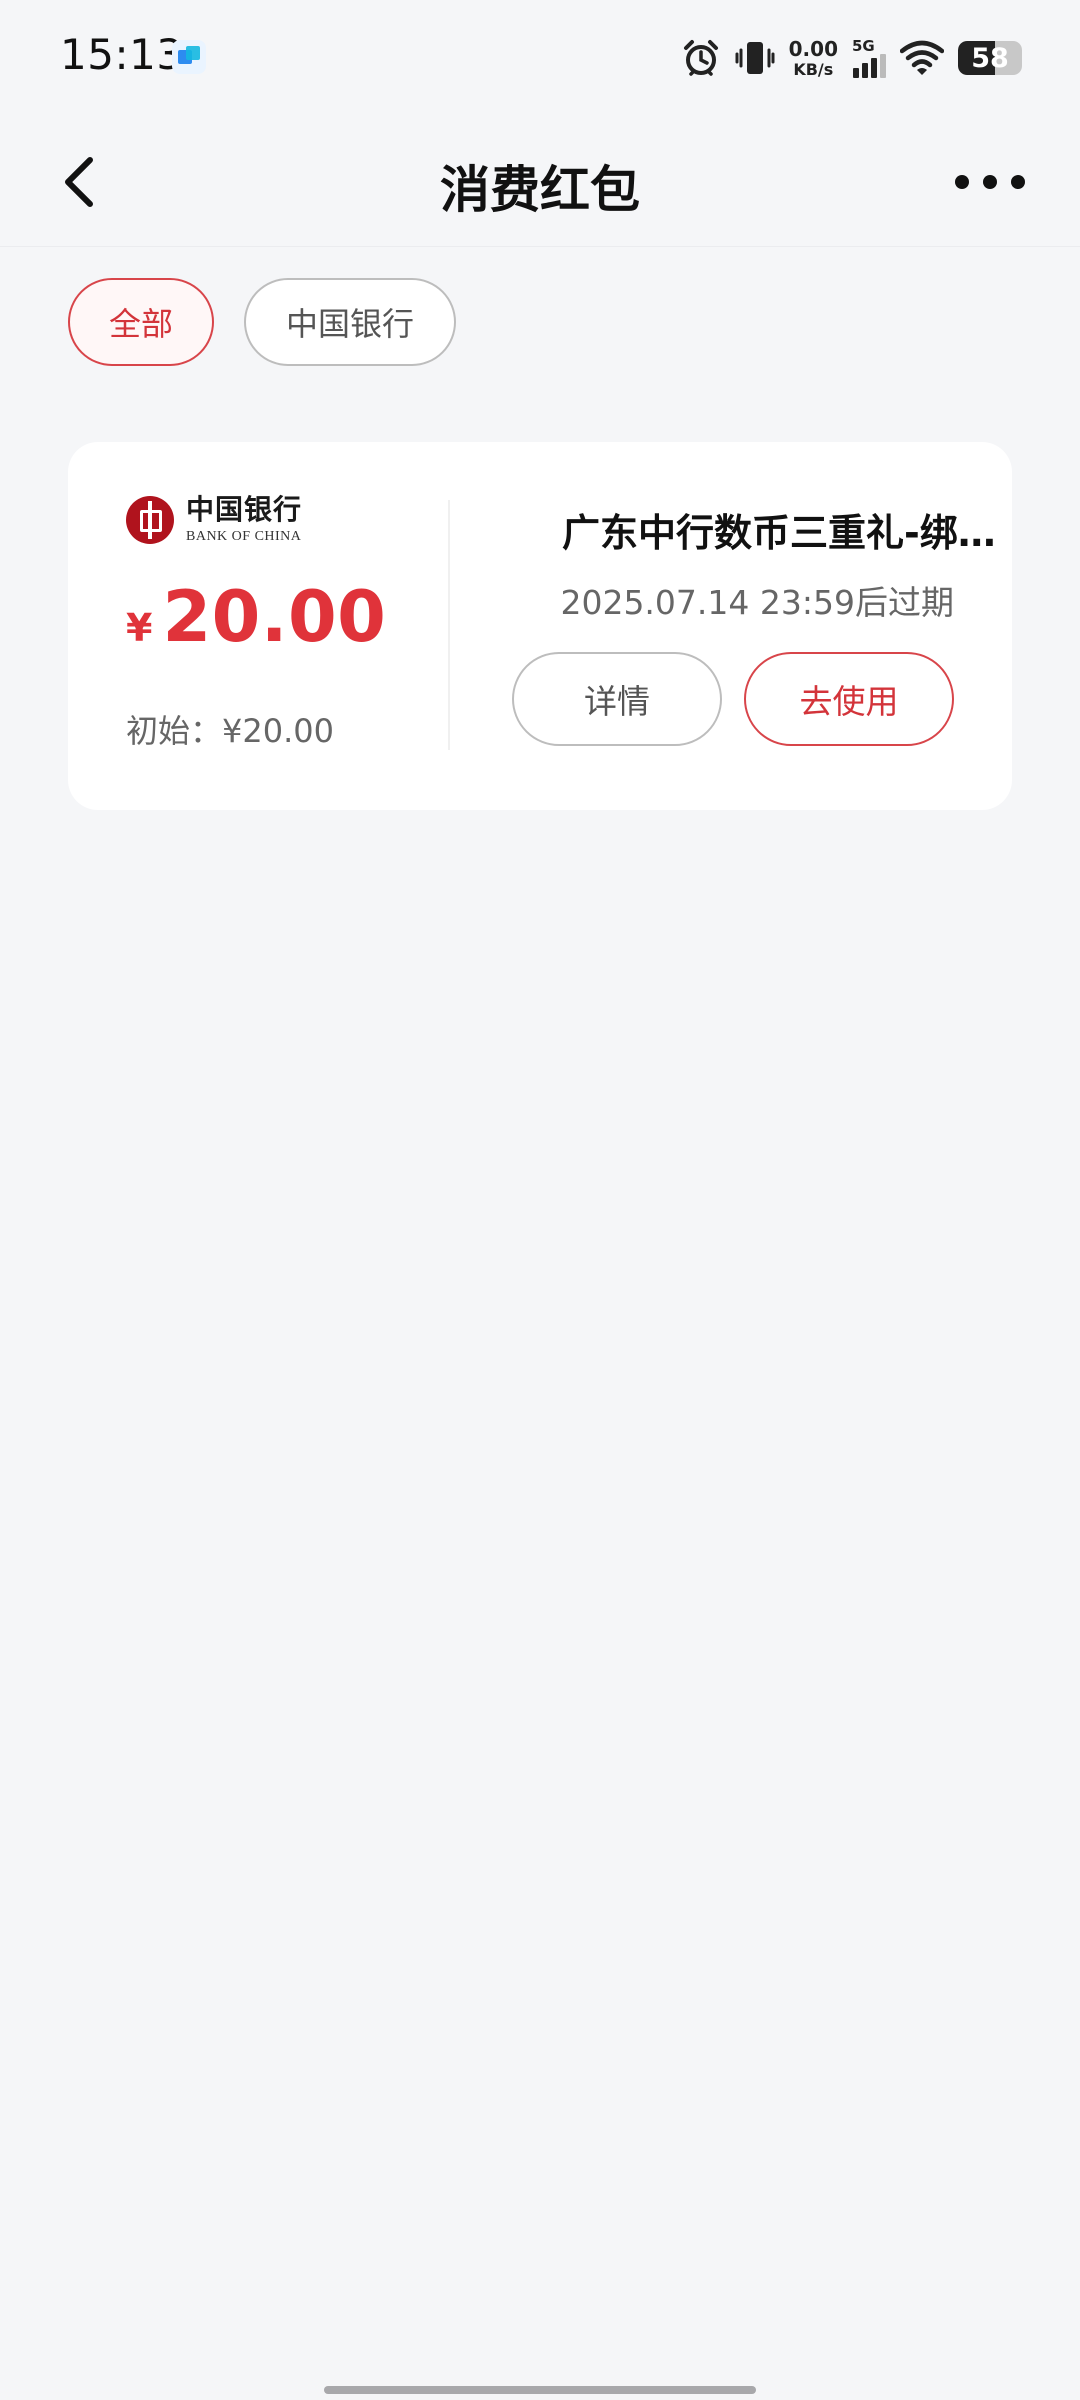 This screenshot has height=2400, width=1080. Describe the element at coordinates (755, 58) in the screenshot. I see `vibrate-icon` at that location.